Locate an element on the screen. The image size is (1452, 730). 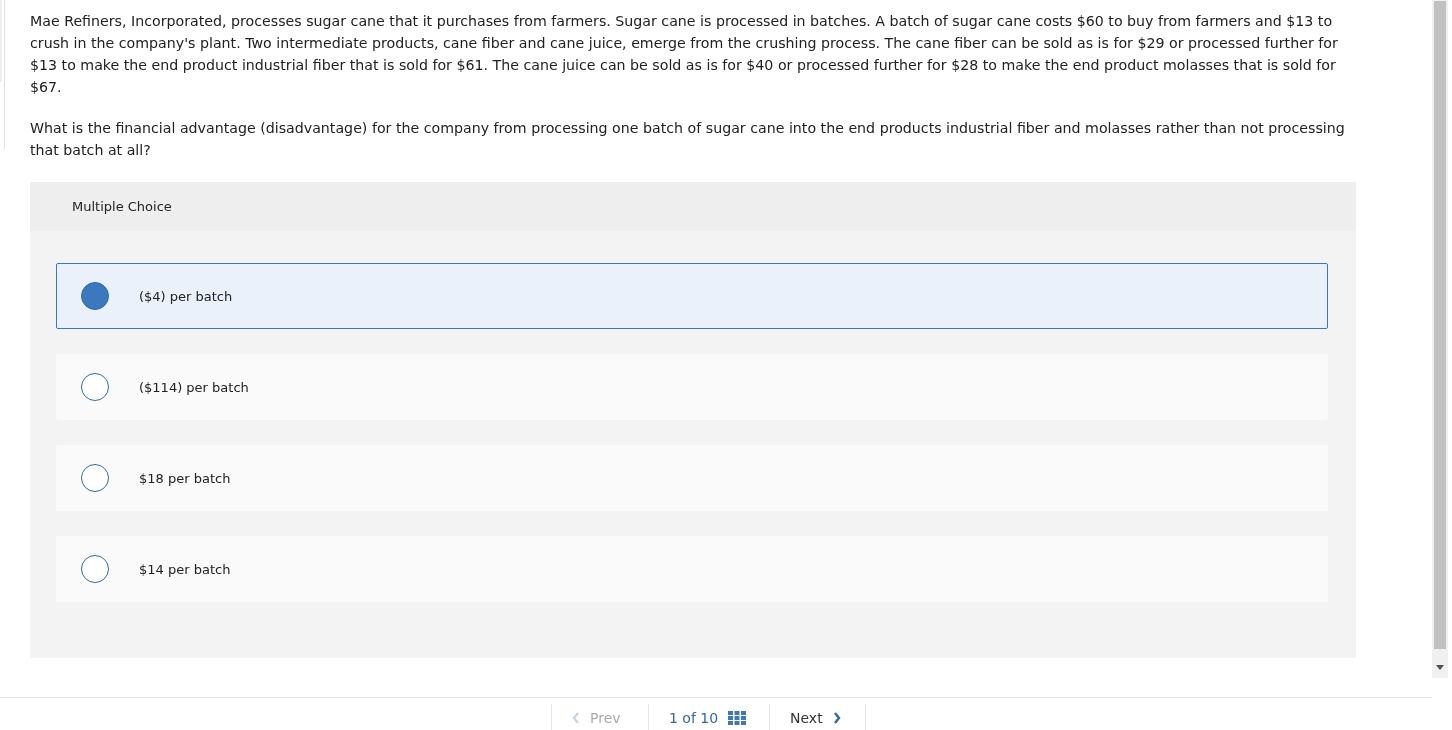
answer-option: $14 per batch is located at coordinates (692, 569).